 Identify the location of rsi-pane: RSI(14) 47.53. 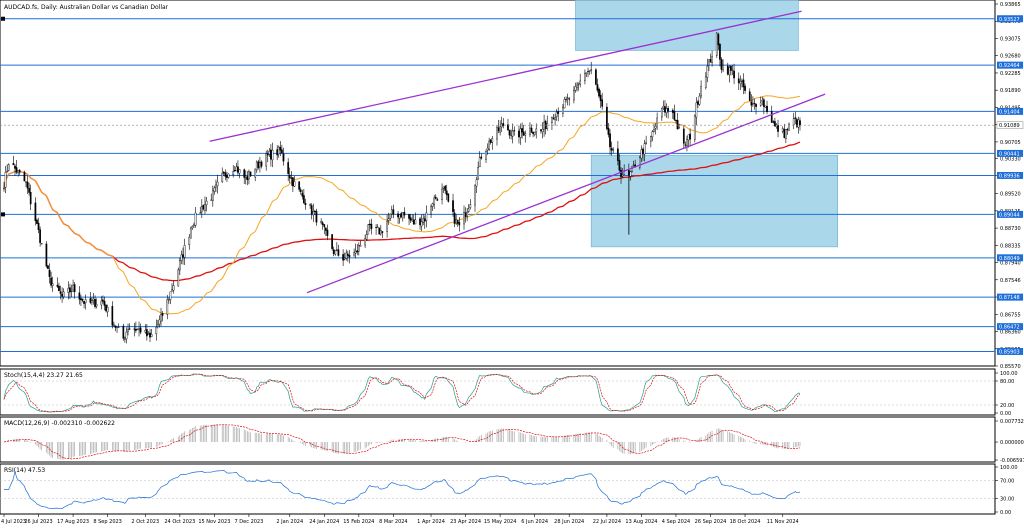
(498, 489).